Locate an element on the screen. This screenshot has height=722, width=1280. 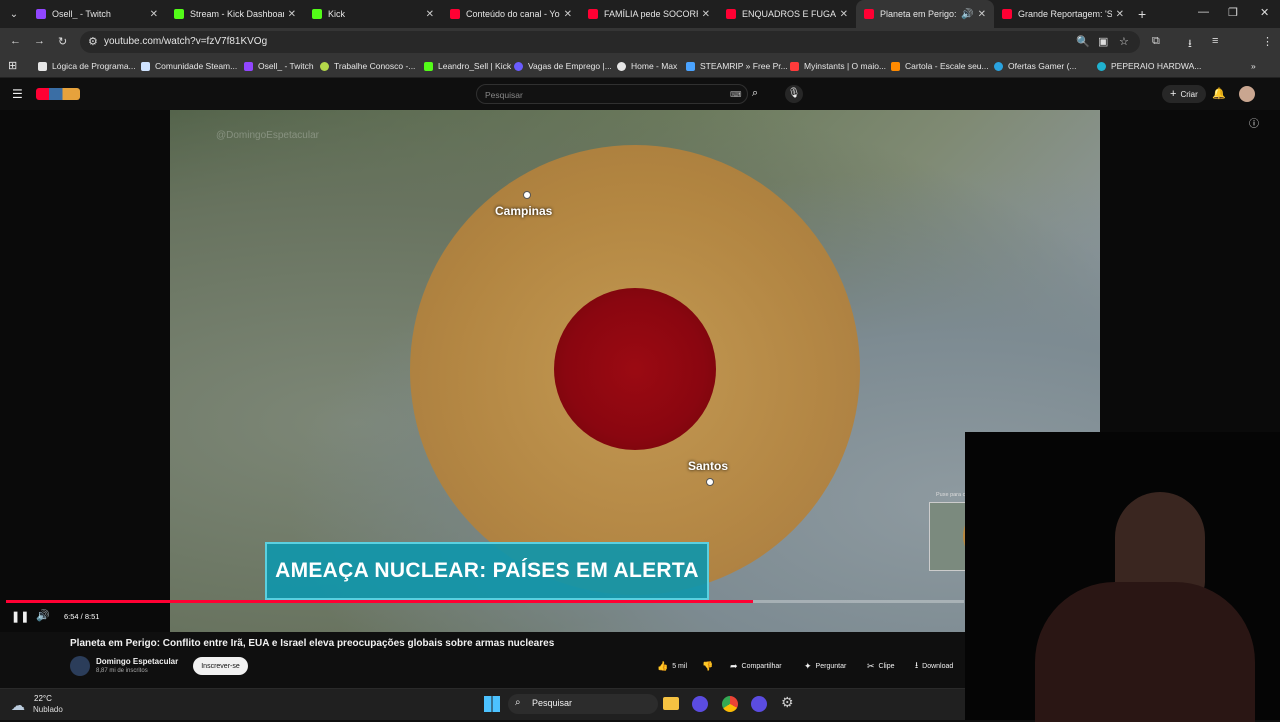
youtube-logo is located at coordinates (58, 94).